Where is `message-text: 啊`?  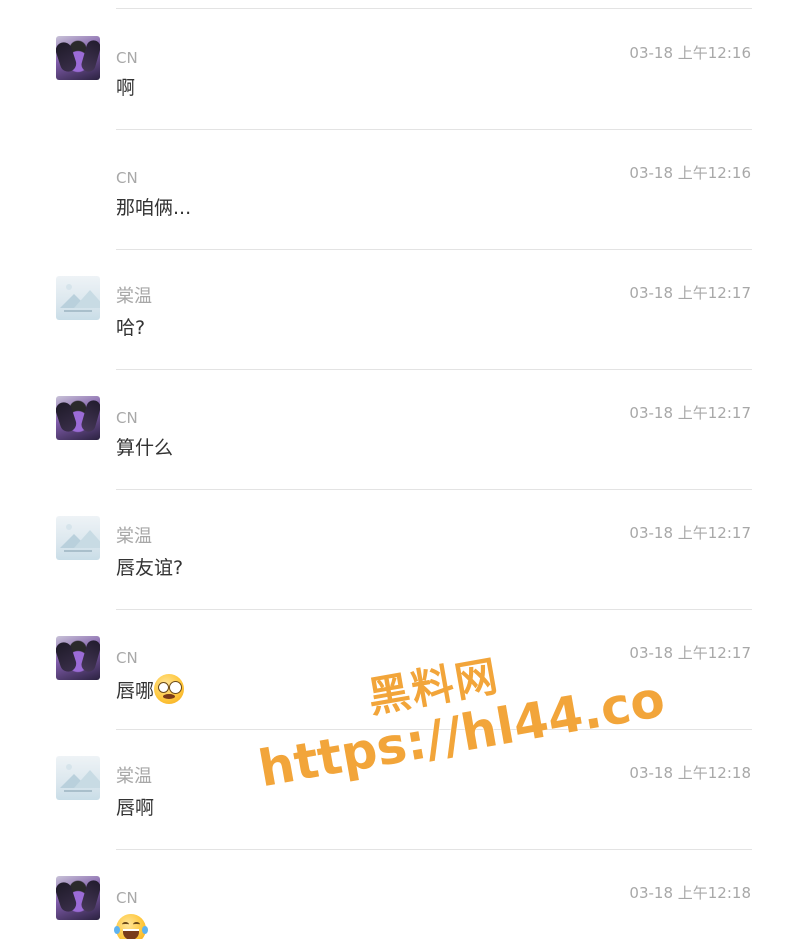 message-text: 啊 is located at coordinates (125, 88).